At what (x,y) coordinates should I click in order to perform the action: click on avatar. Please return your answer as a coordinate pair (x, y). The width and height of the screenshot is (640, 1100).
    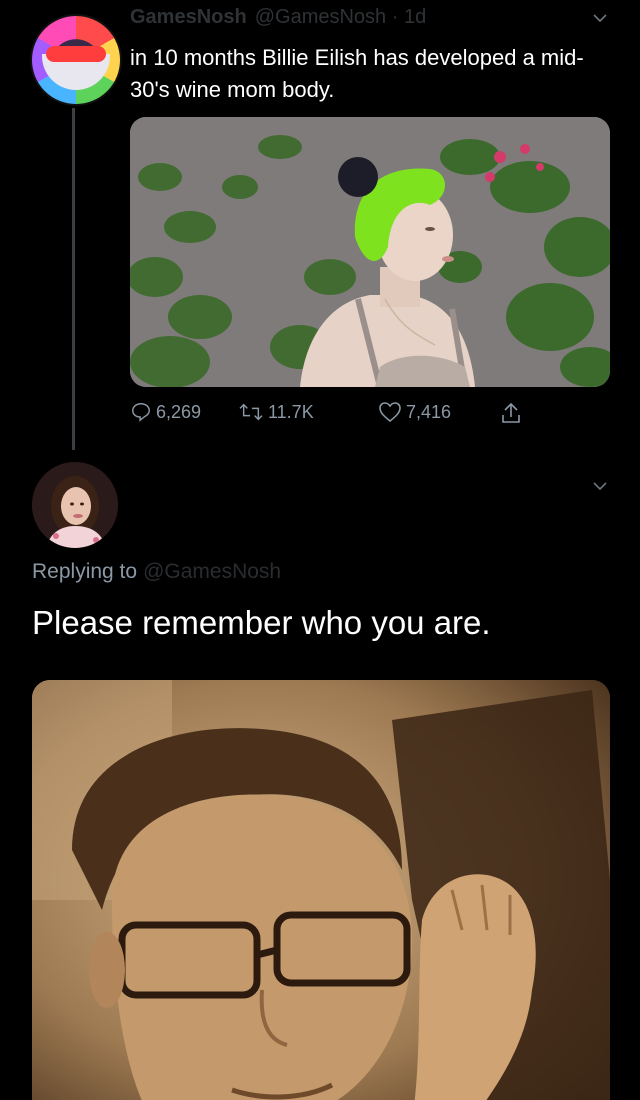
    Looking at the image, I should click on (76, 60).